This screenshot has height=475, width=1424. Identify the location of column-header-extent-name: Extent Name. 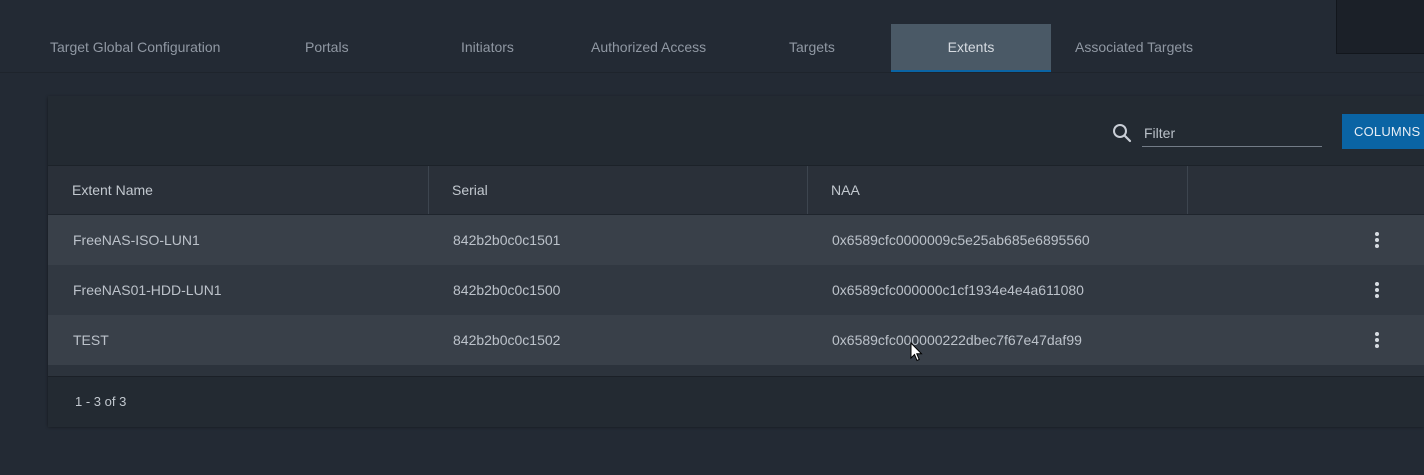
(112, 190).